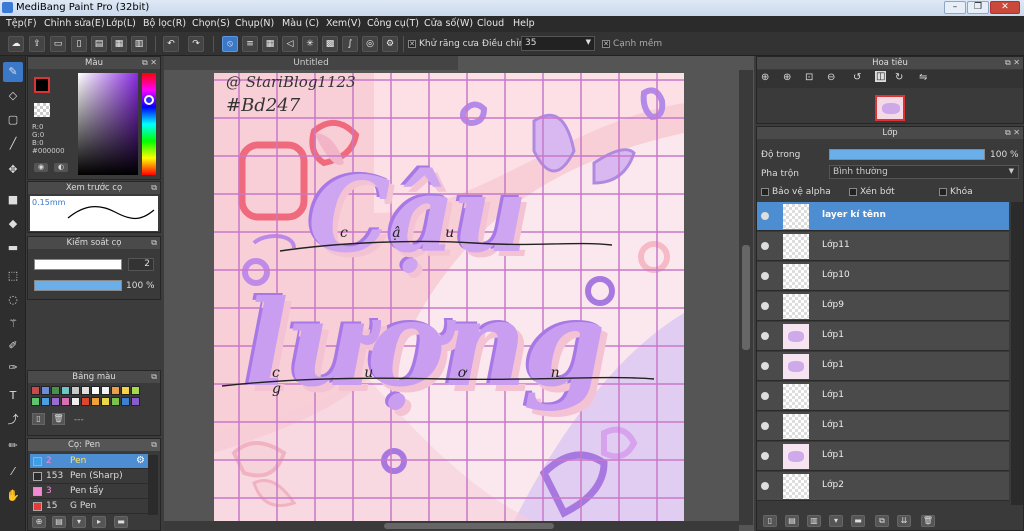  I want to click on undock-icon: ⧉ ✕, so click(1012, 63).